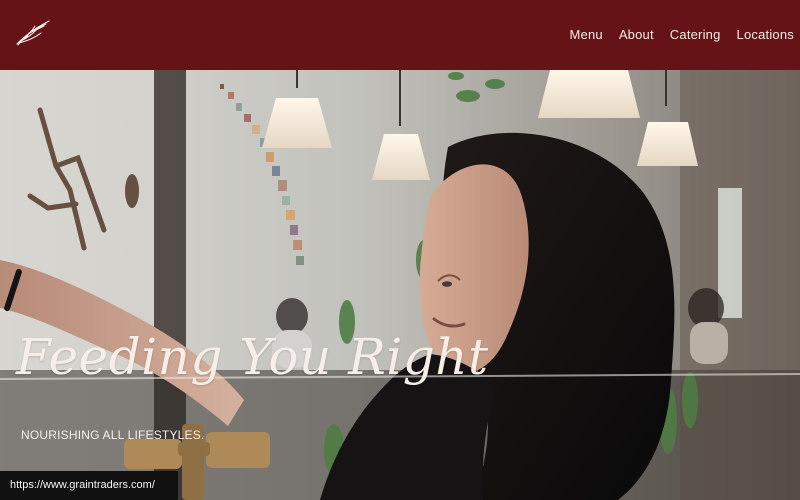  What do you see at coordinates (400, 35) in the screenshot?
I see `site-header: Menu About Catering Locations` at bounding box center [400, 35].